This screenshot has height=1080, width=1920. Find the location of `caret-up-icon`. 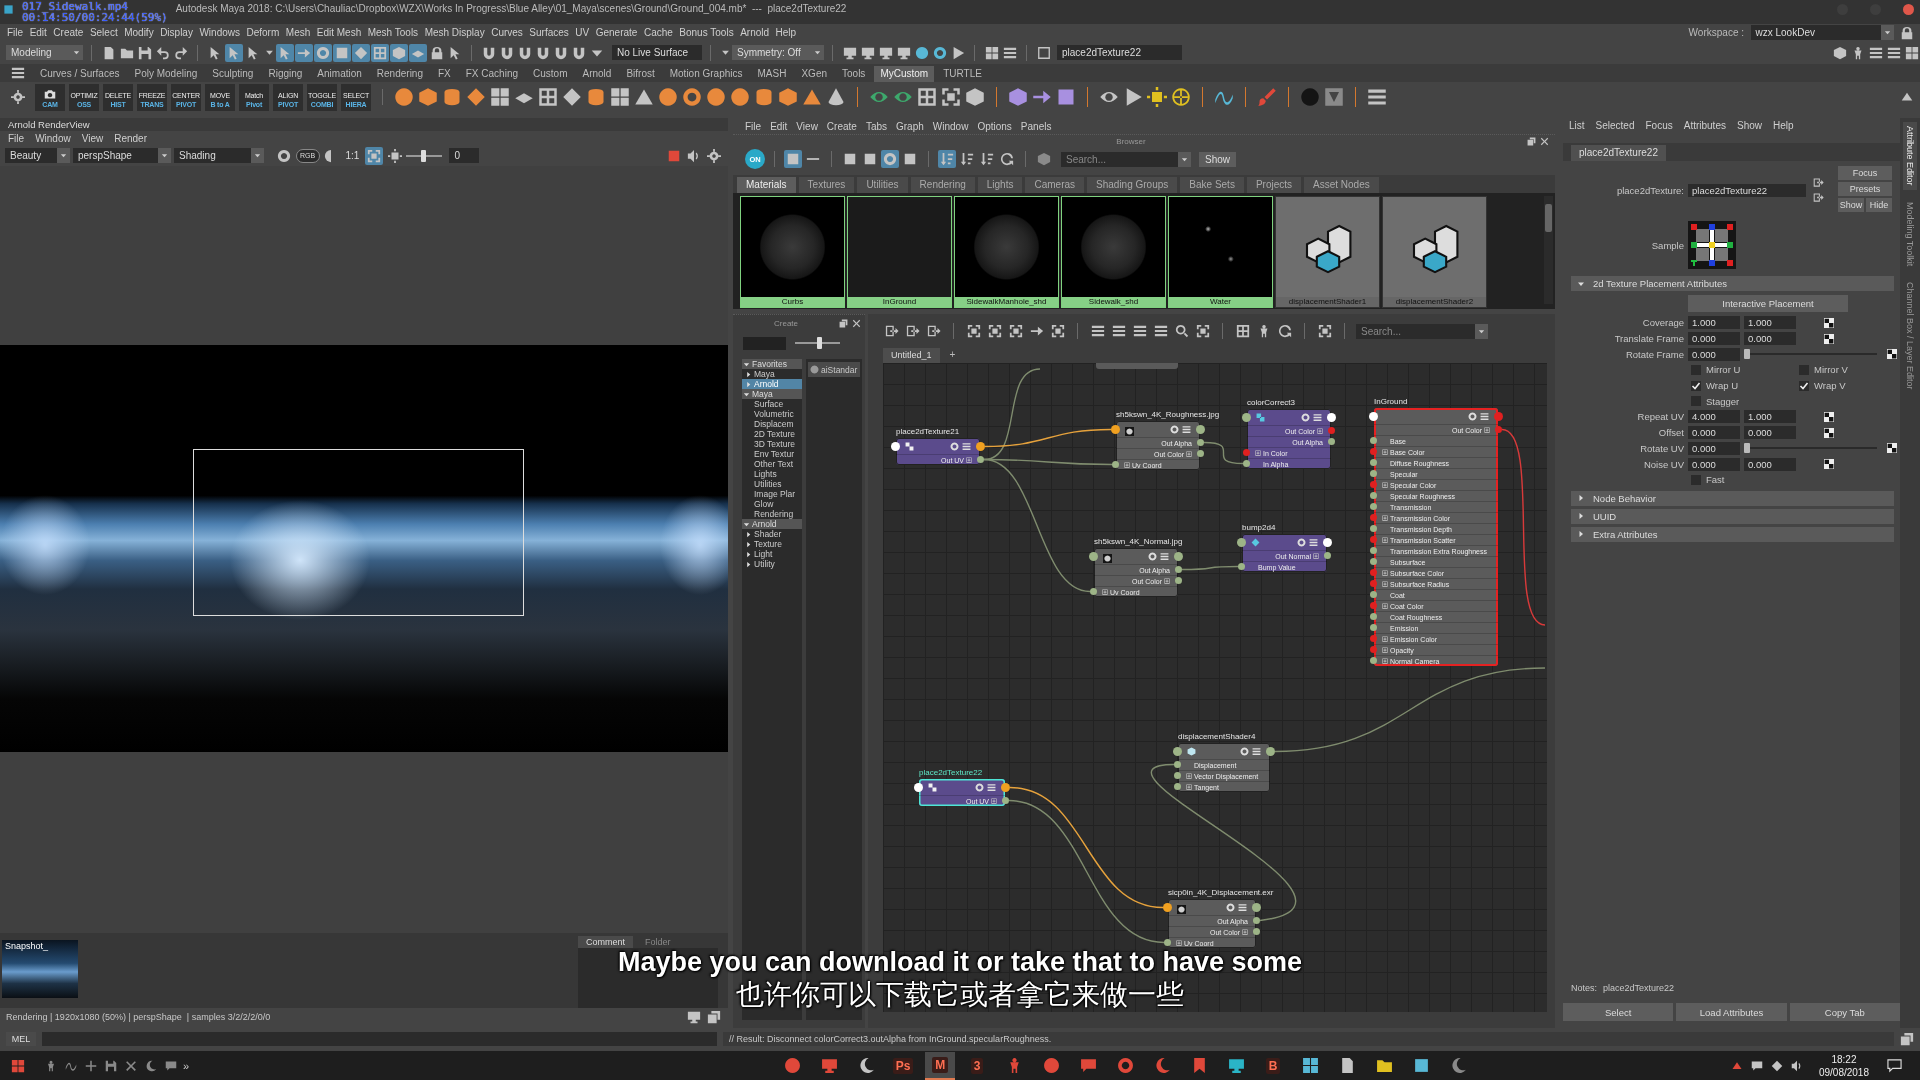

caret-up-icon is located at coordinates (1907, 97).